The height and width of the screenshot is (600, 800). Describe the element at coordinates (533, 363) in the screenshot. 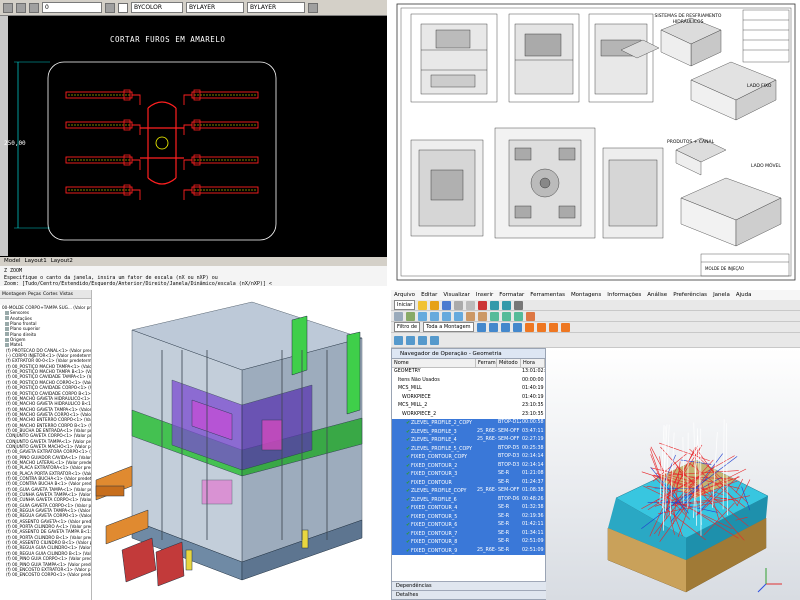

I see `col-hora: Hora` at that location.